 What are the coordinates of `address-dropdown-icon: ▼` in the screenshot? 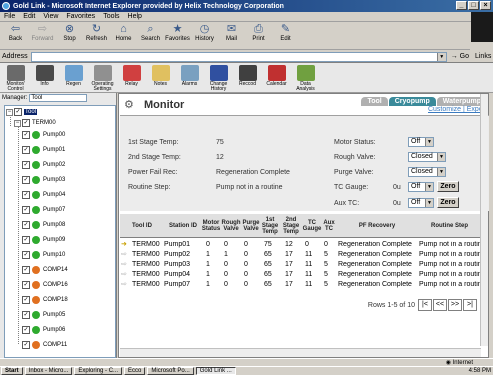 It's located at (441, 56).